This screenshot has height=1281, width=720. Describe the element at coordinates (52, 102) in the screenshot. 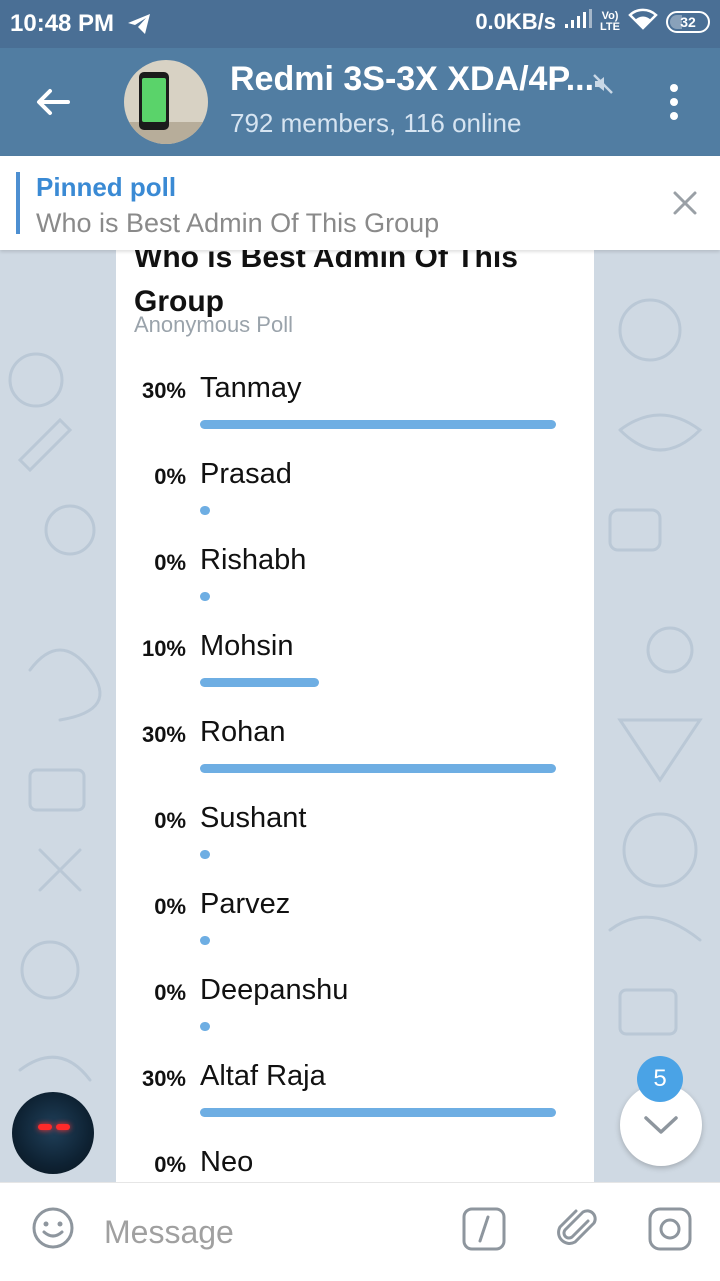

I see `back-arrow-icon` at that location.